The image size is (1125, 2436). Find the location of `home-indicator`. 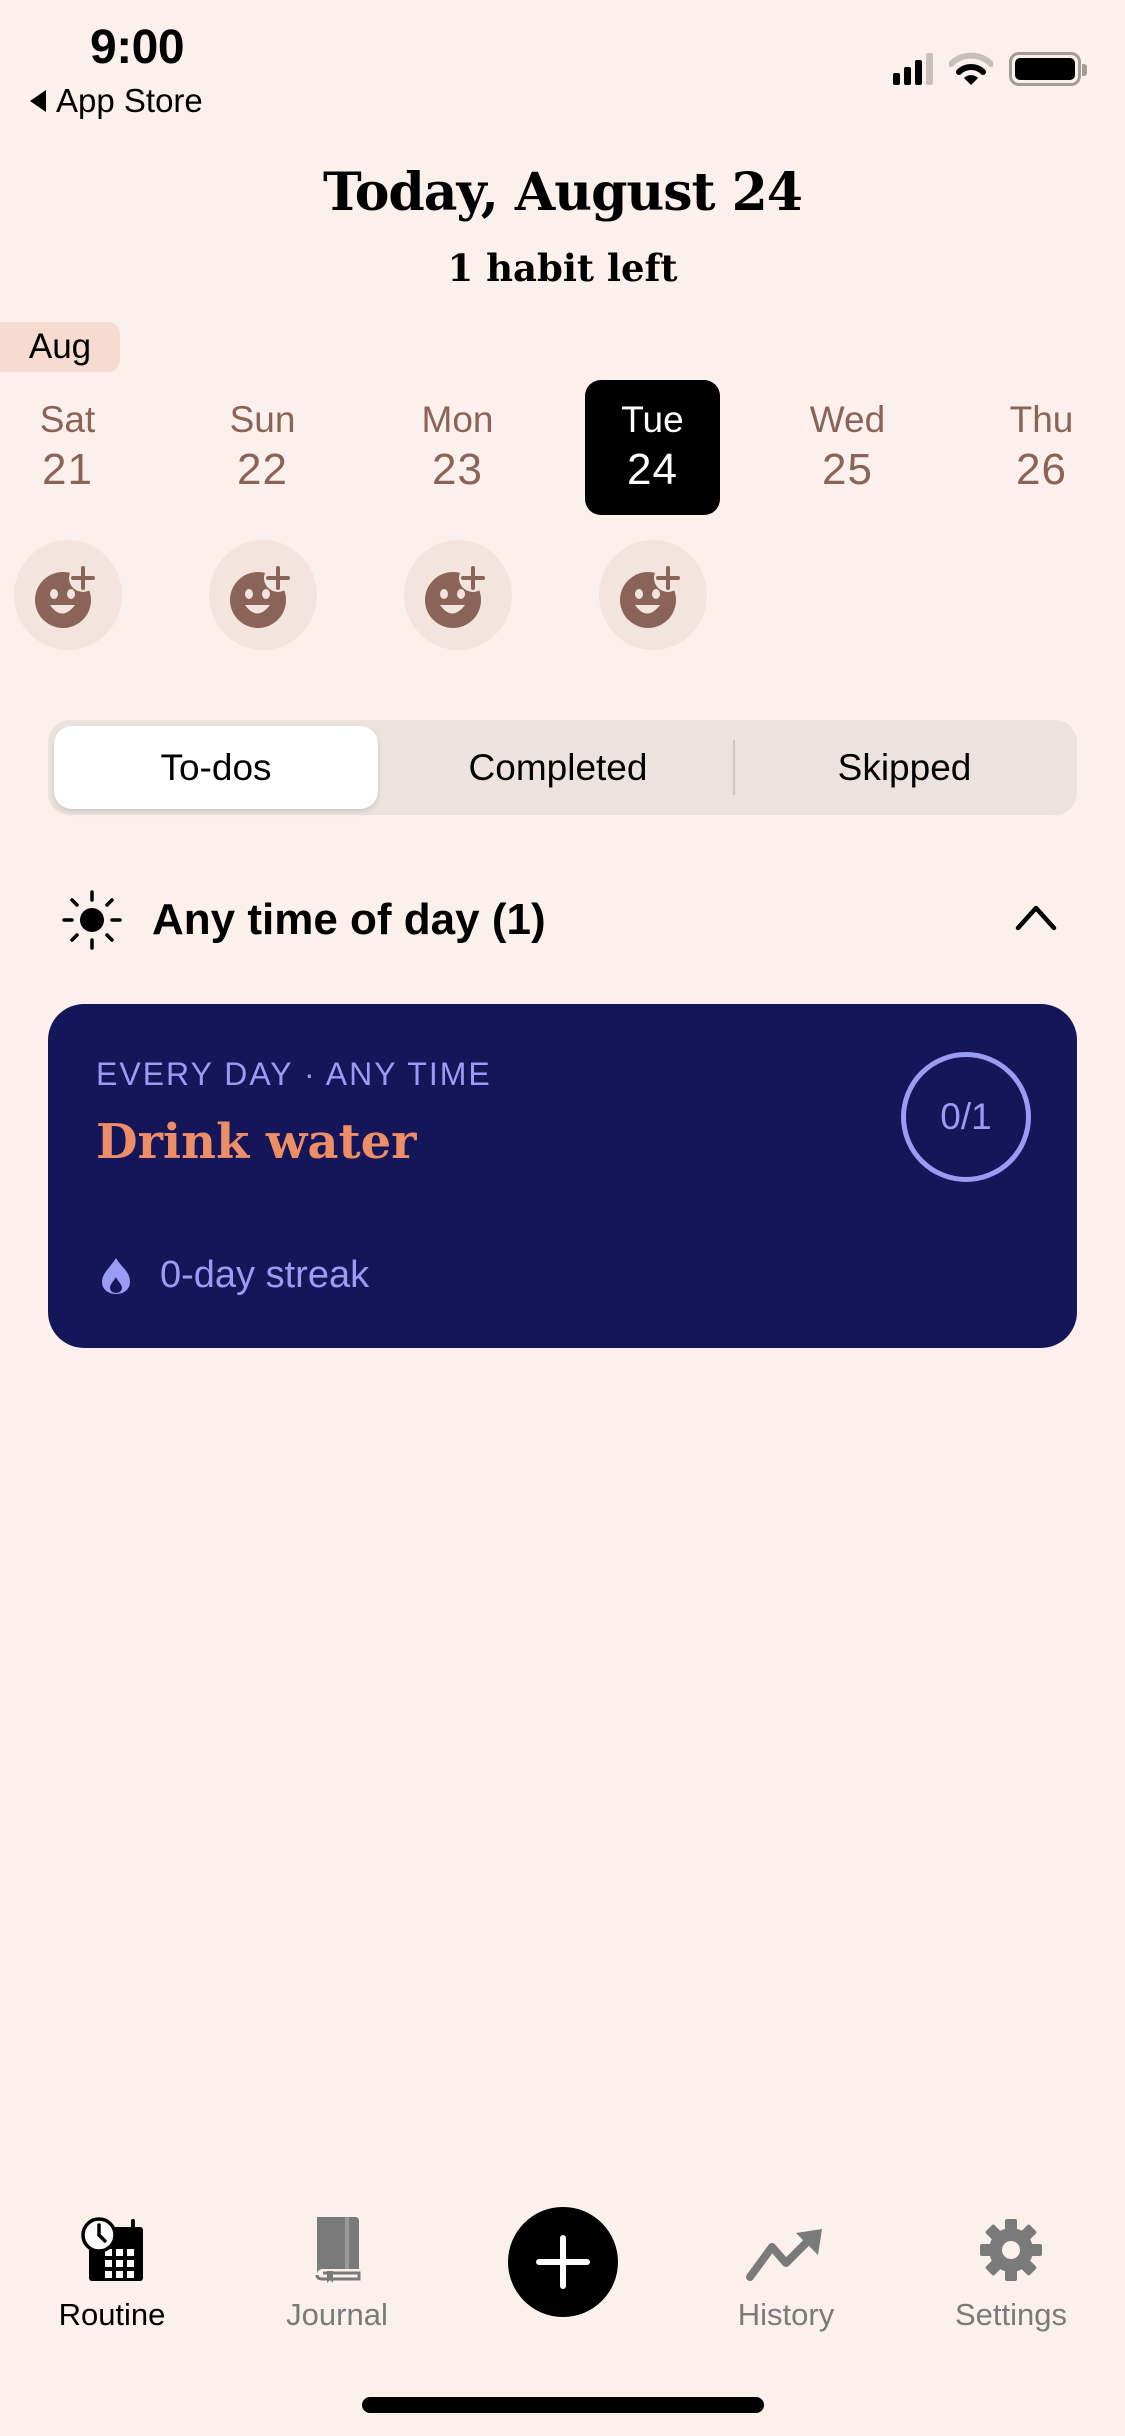

home-indicator is located at coordinates (563, 2405).